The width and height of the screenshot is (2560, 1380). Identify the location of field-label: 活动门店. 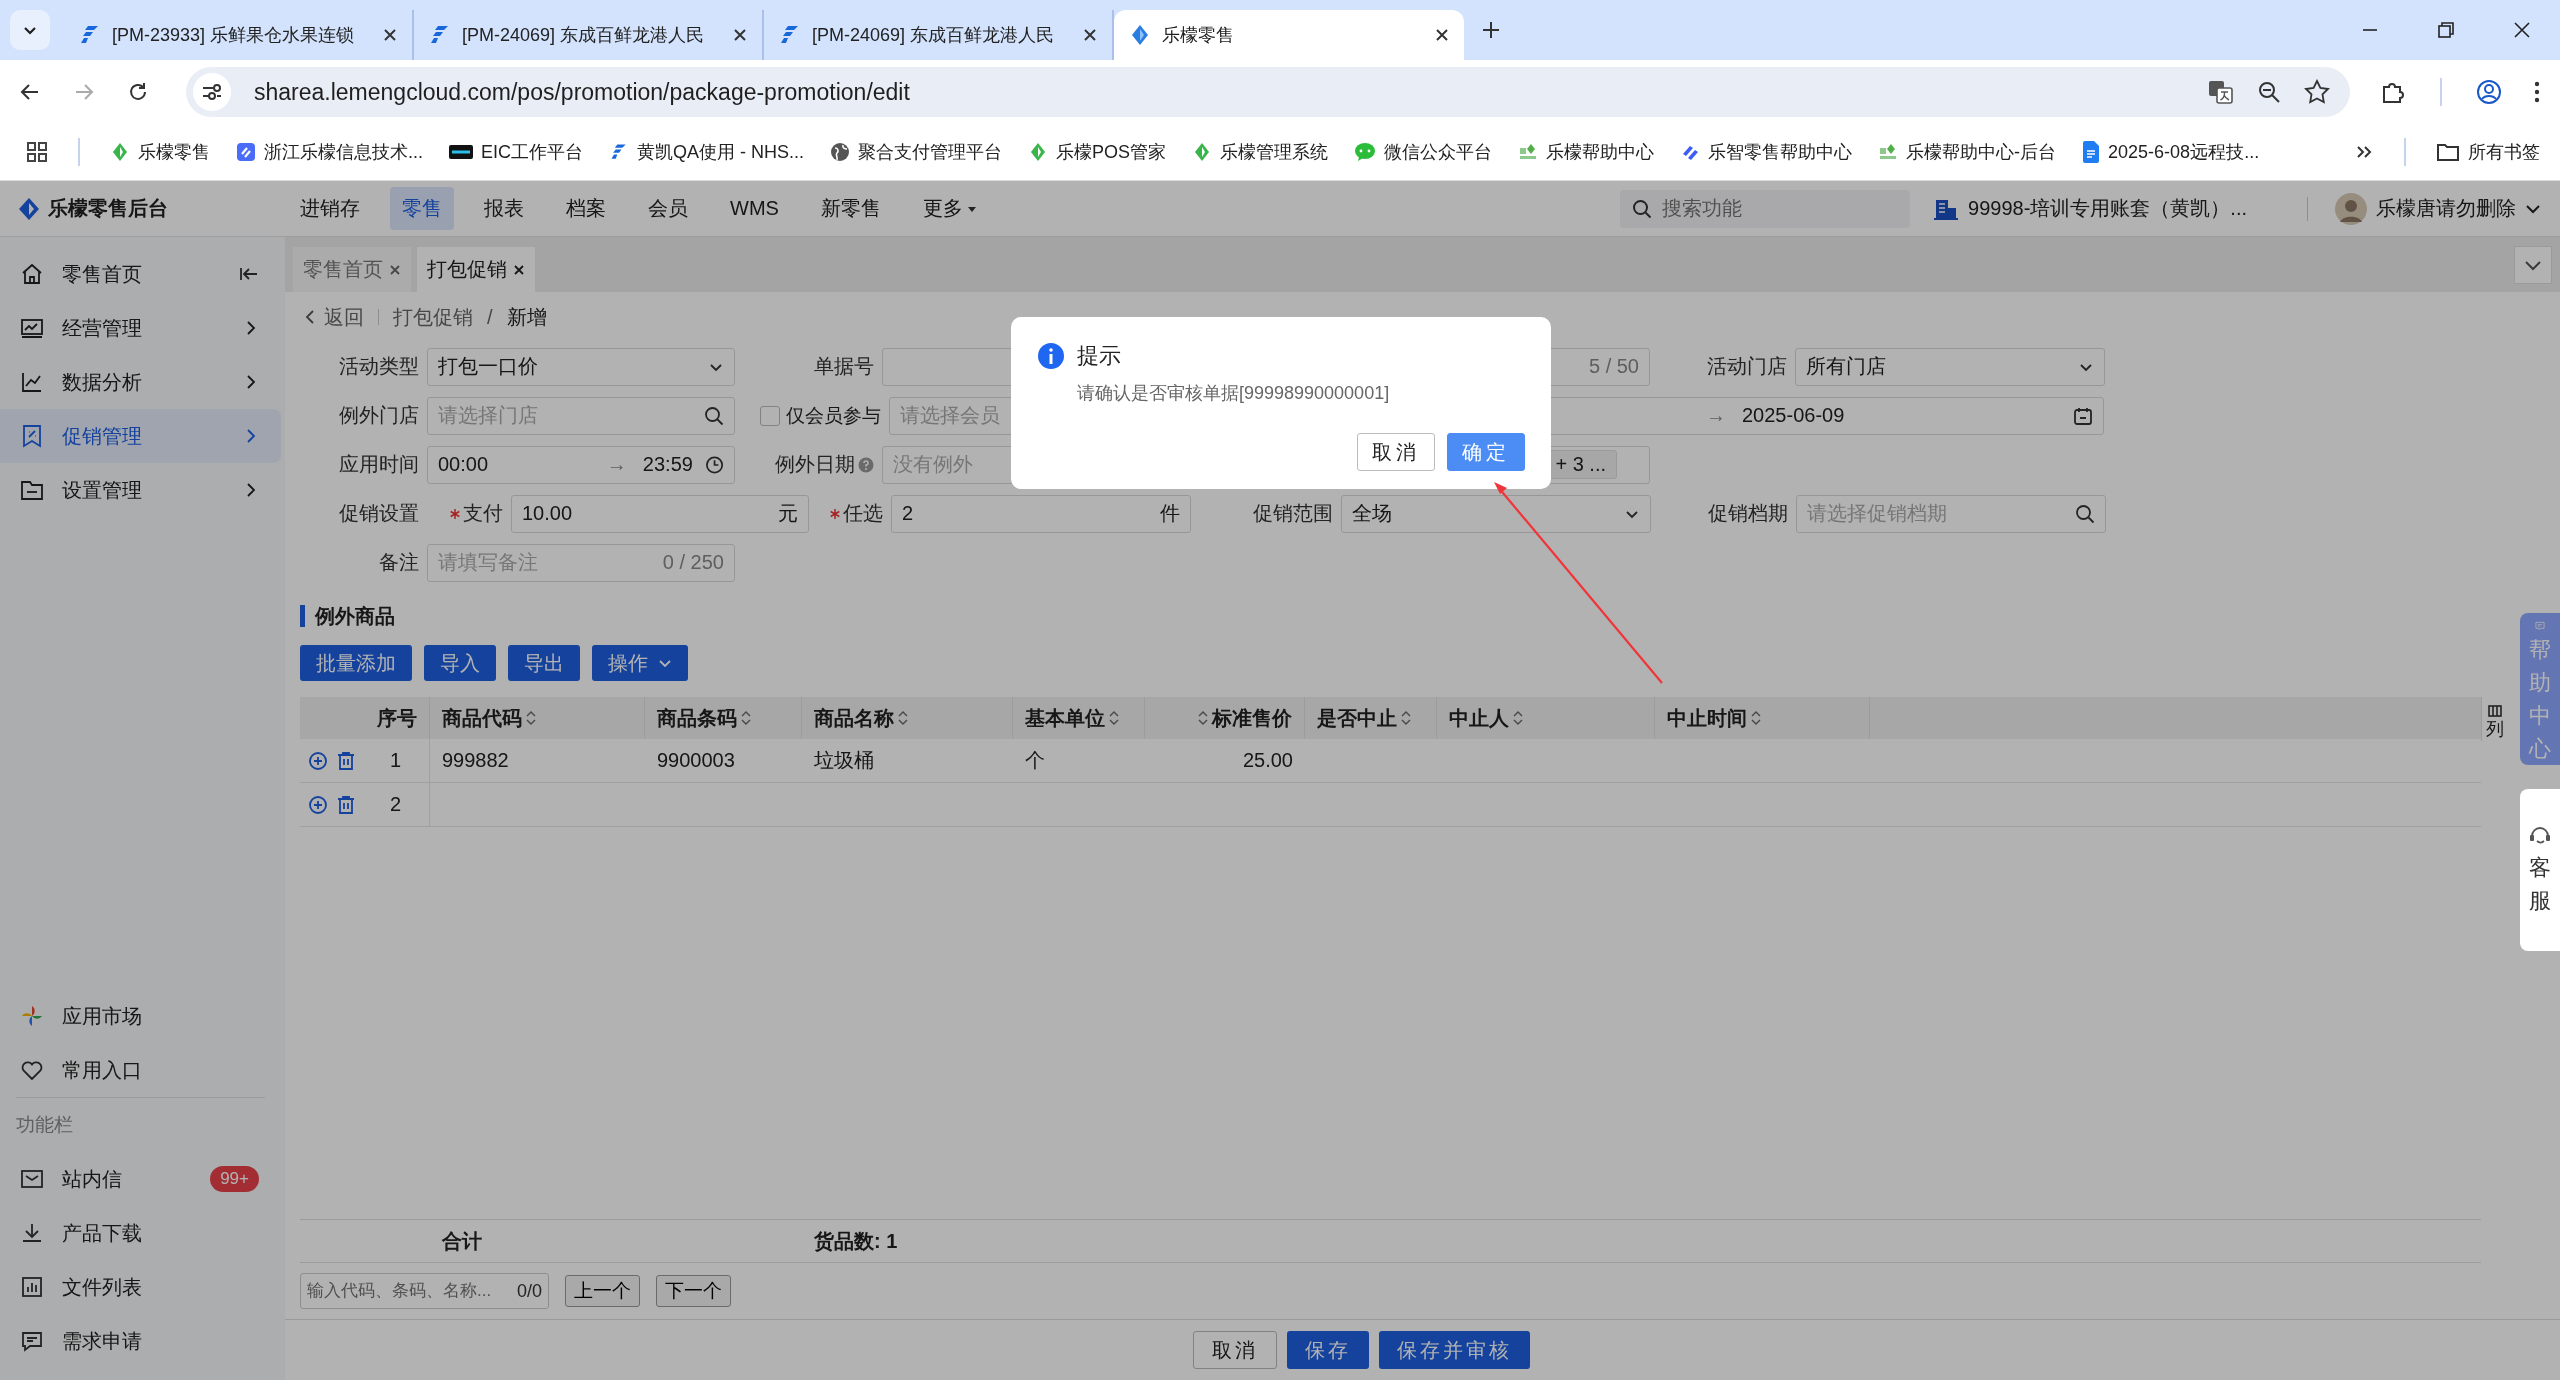
(1747, 366).